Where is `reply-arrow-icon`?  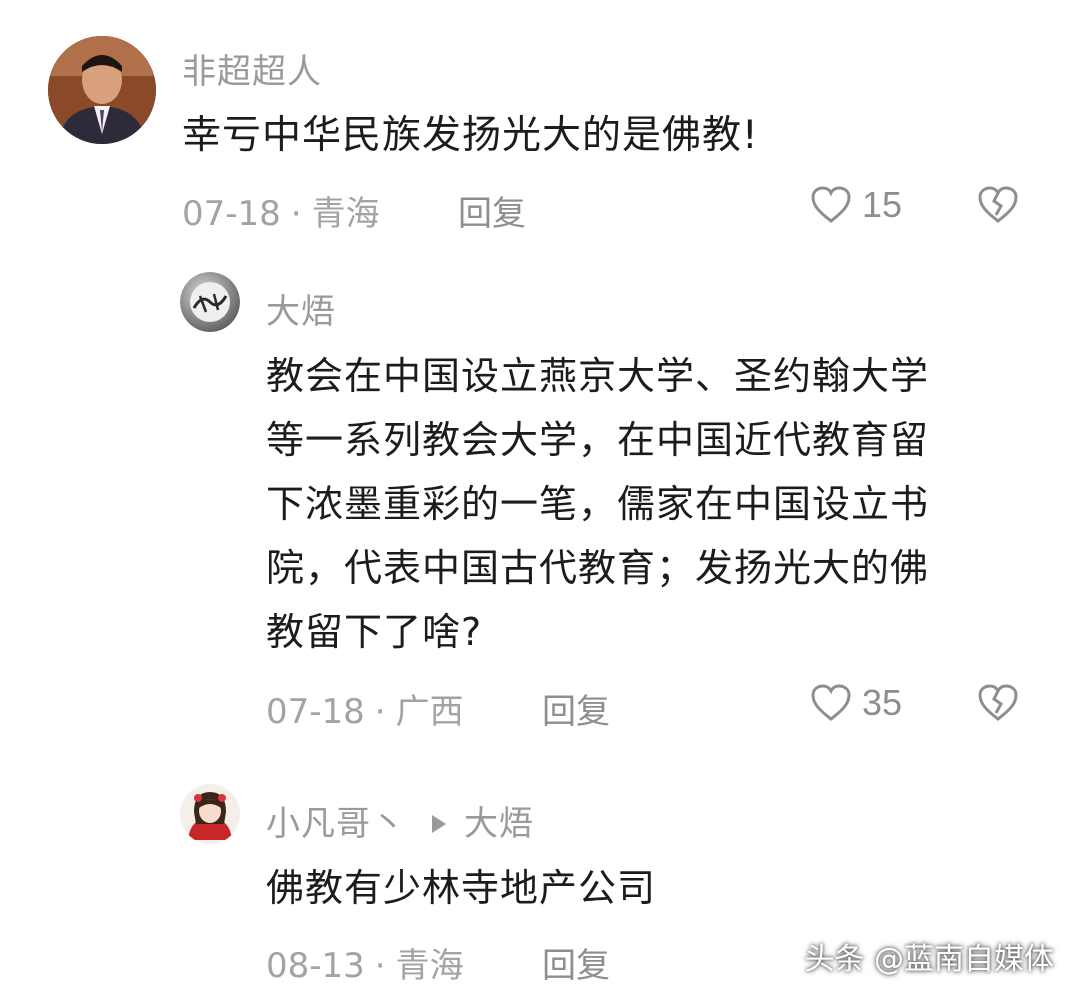 reply-arrow-icon is located at coordinates (439, 823).